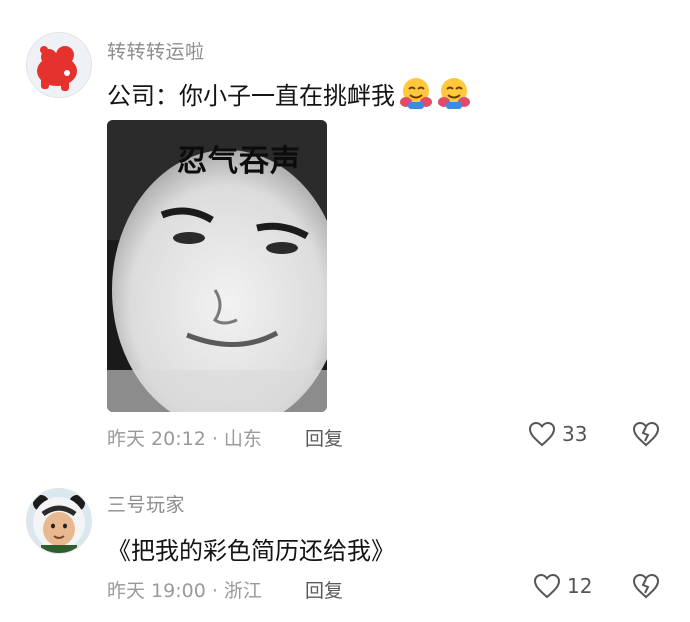 The width and height of the screenshot is (690, 622). I want to click on like-button: 12, so click(562, 586).